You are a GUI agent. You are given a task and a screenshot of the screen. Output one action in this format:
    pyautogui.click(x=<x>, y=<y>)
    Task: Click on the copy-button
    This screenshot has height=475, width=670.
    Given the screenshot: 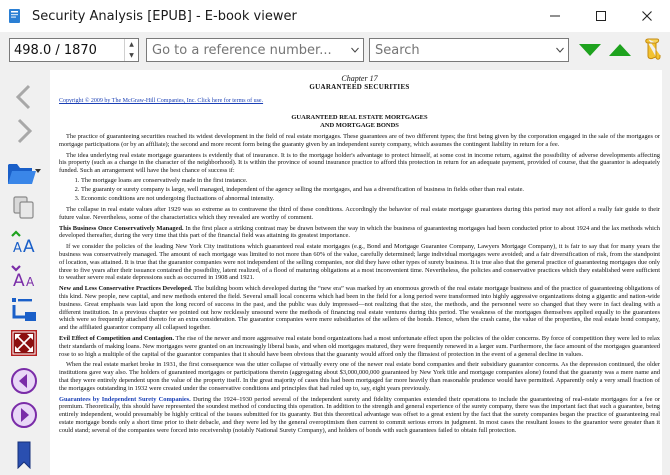 What is the action you would take?
    pyautogui.click(x=24, y=207)
    